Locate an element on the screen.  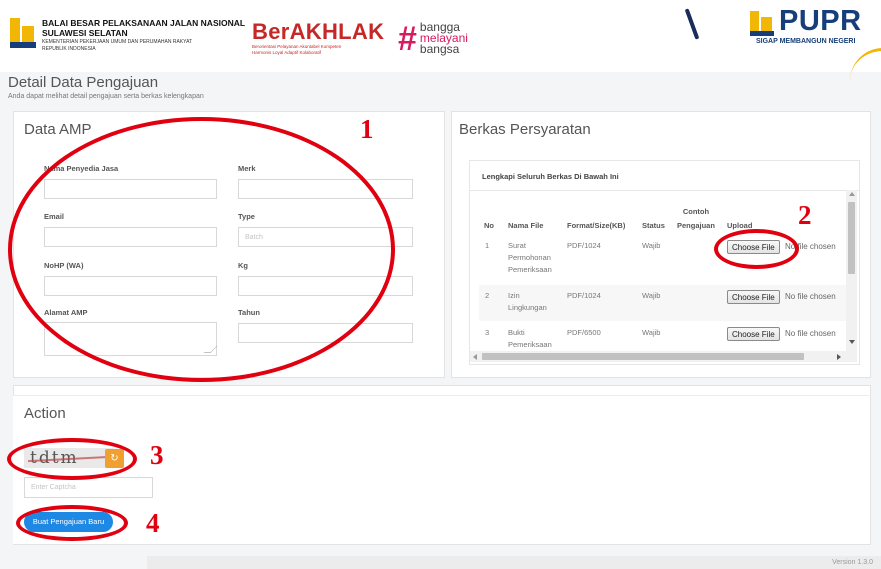
data-amp-title: Data AMP is located at coordinates (58, 129).